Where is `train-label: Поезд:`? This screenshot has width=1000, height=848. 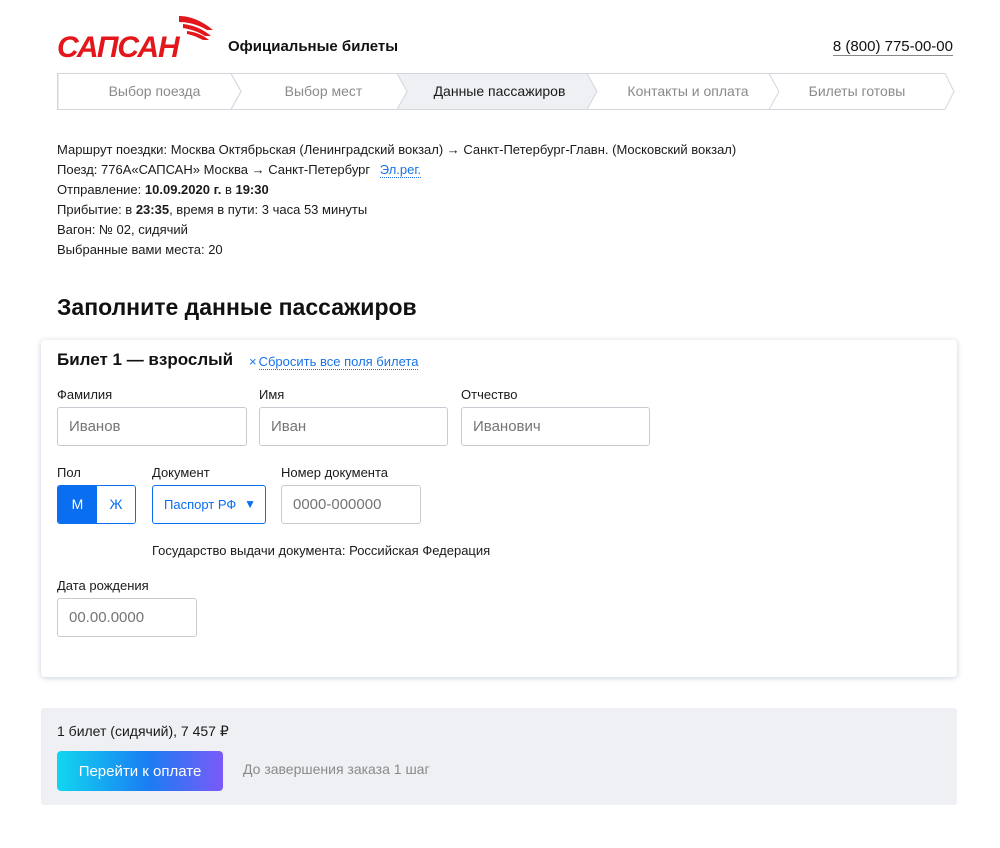
train-label: Поезд: is located at coordinates (77, 169).